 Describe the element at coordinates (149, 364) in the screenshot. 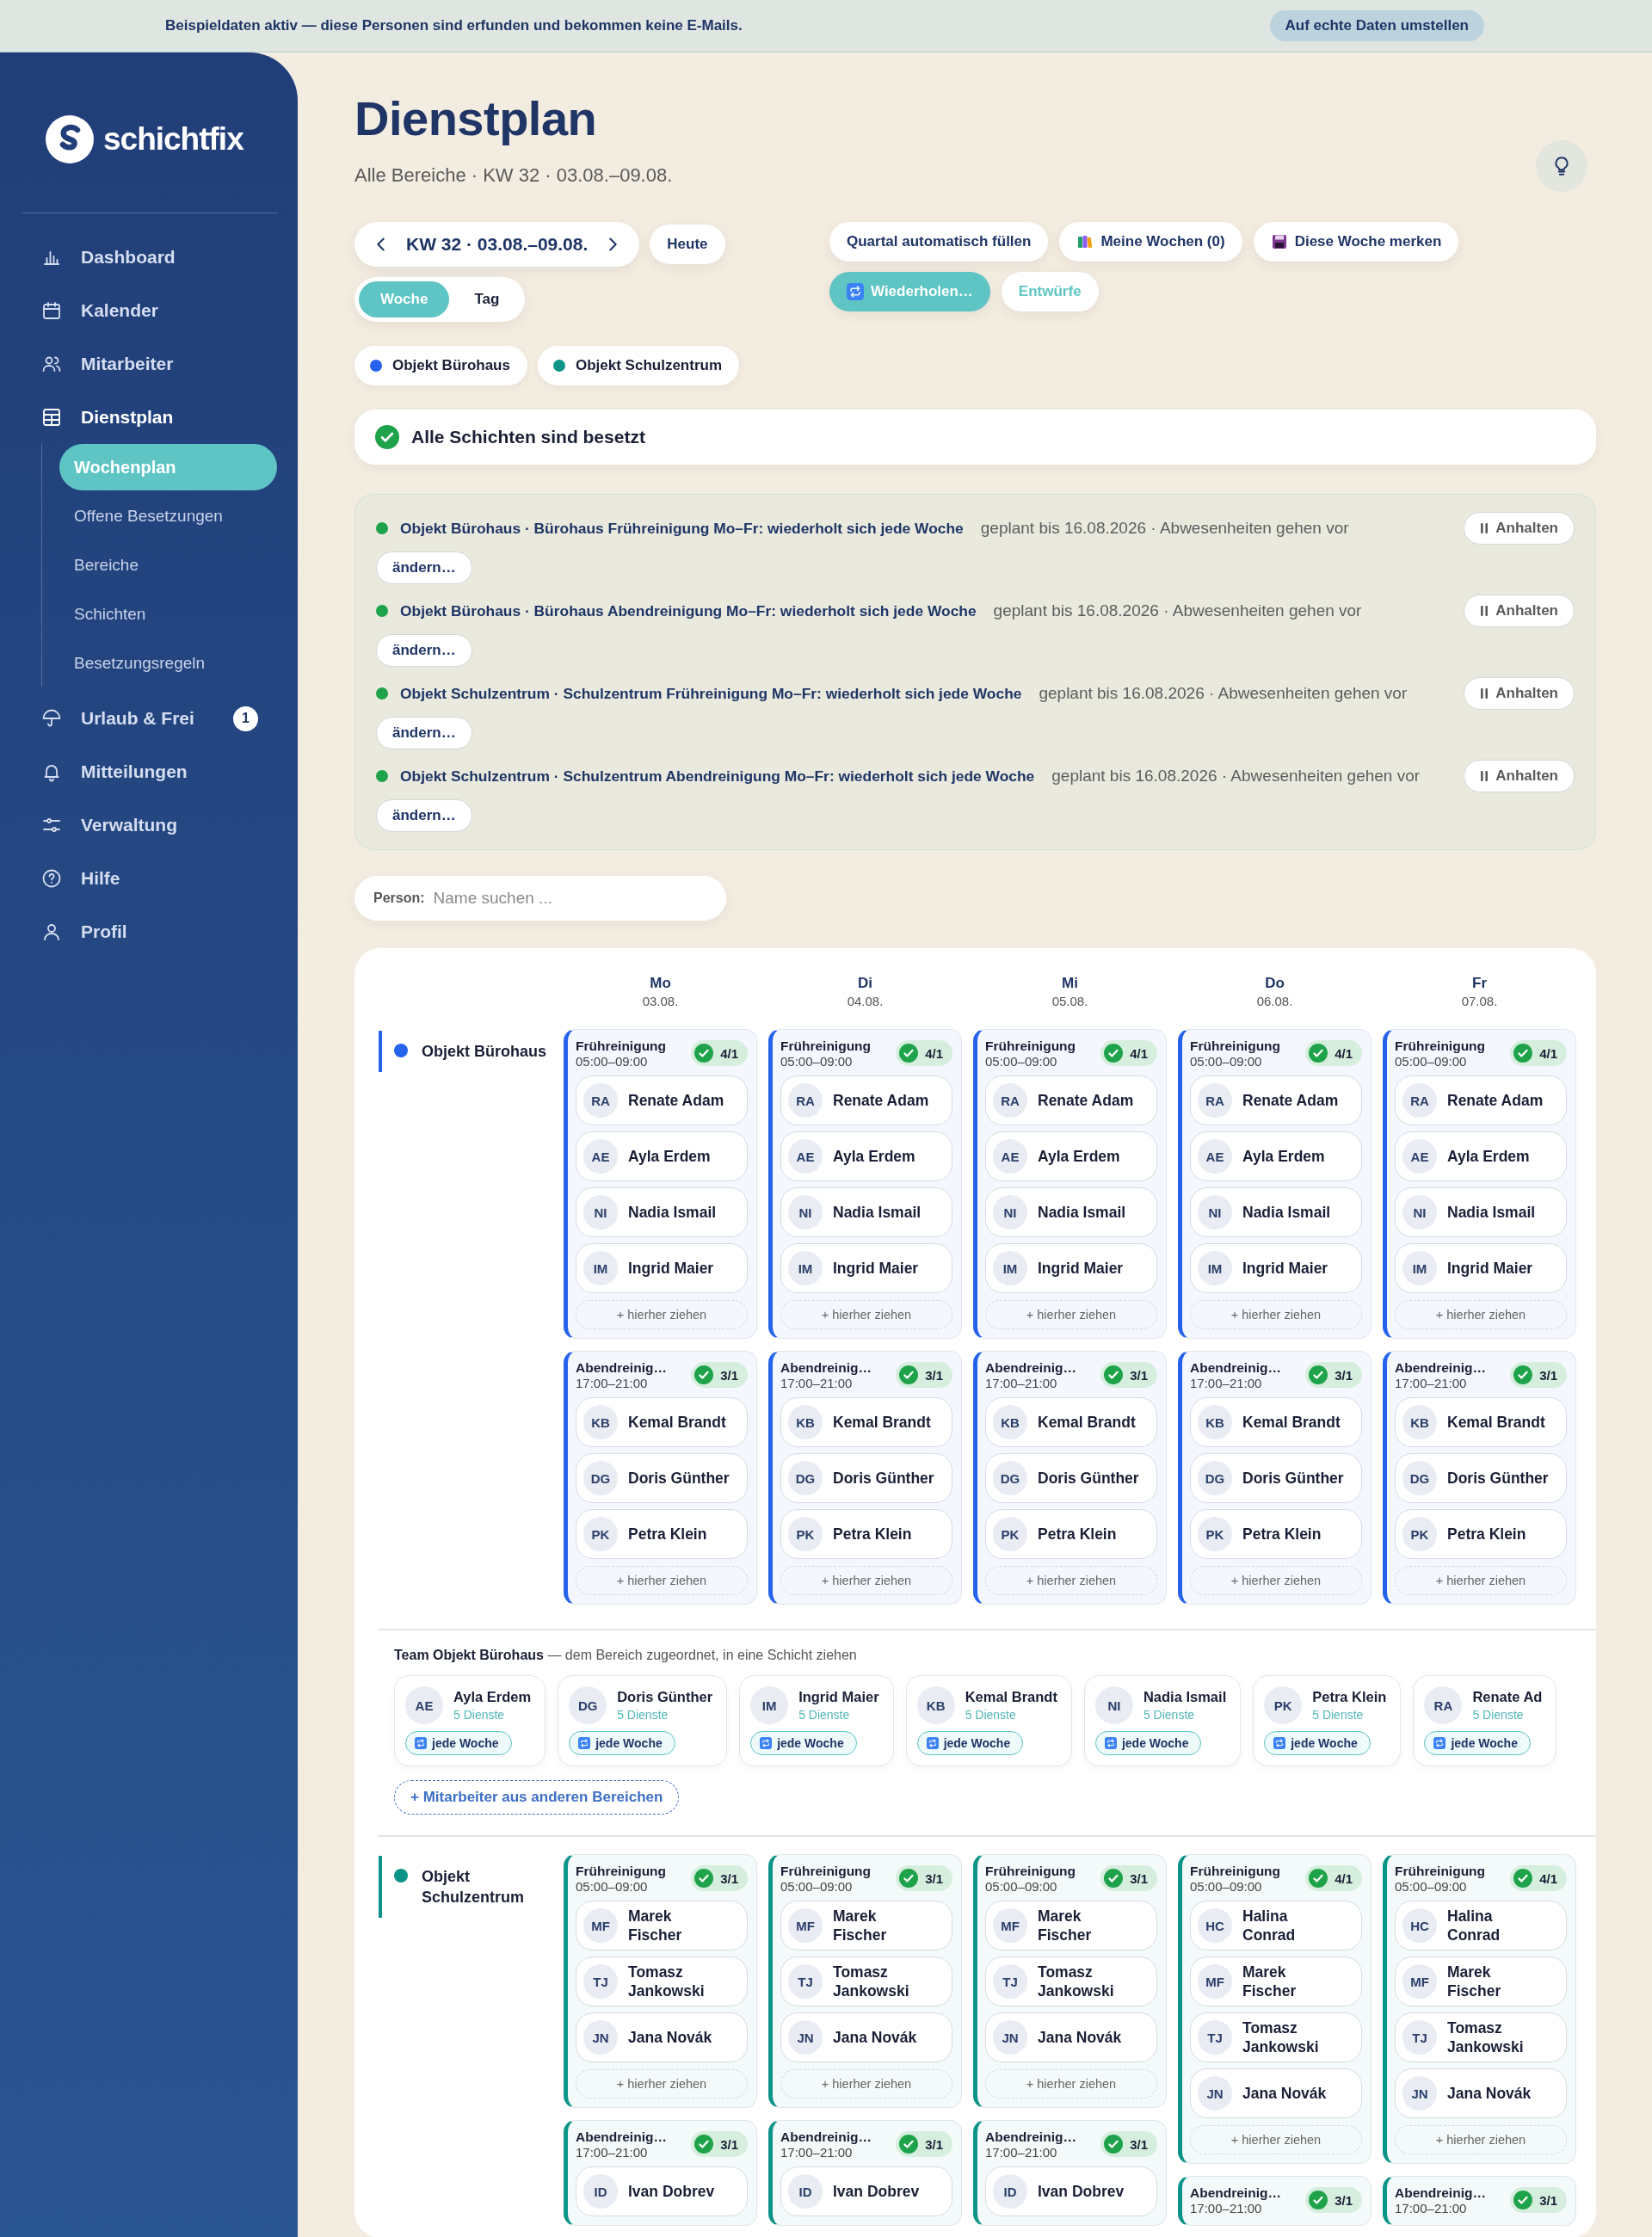

I see `nav-item: Mitarbeiter` at that location.